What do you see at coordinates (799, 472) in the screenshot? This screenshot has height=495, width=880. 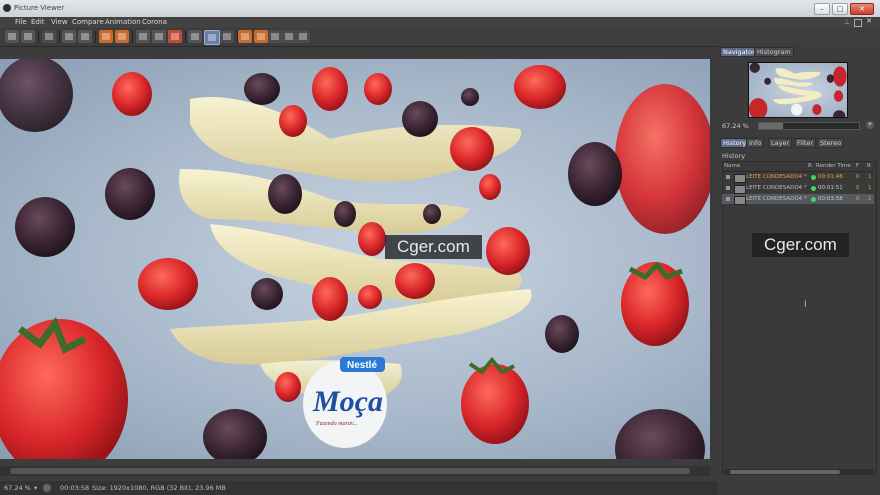 I see `history-horizontal-scrollbar` at bounding box center [799, 472].